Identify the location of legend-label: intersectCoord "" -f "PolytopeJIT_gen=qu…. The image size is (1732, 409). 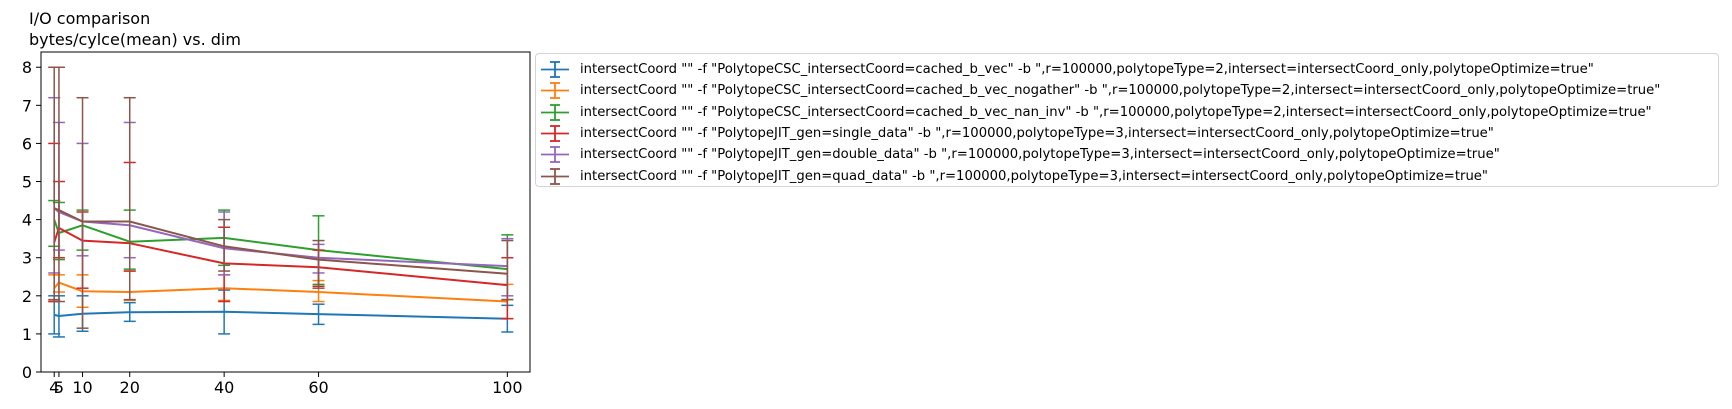
(1034, 176).